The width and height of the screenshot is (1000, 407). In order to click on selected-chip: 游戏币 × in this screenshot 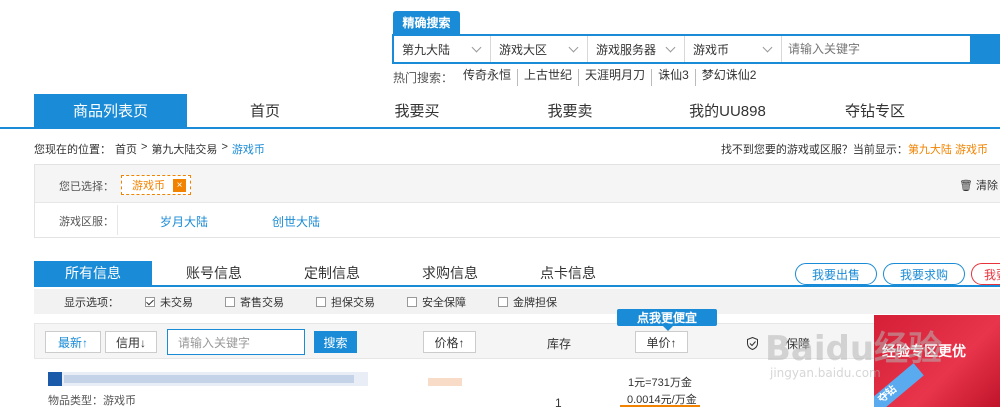, I will do `click(156, 185)`.